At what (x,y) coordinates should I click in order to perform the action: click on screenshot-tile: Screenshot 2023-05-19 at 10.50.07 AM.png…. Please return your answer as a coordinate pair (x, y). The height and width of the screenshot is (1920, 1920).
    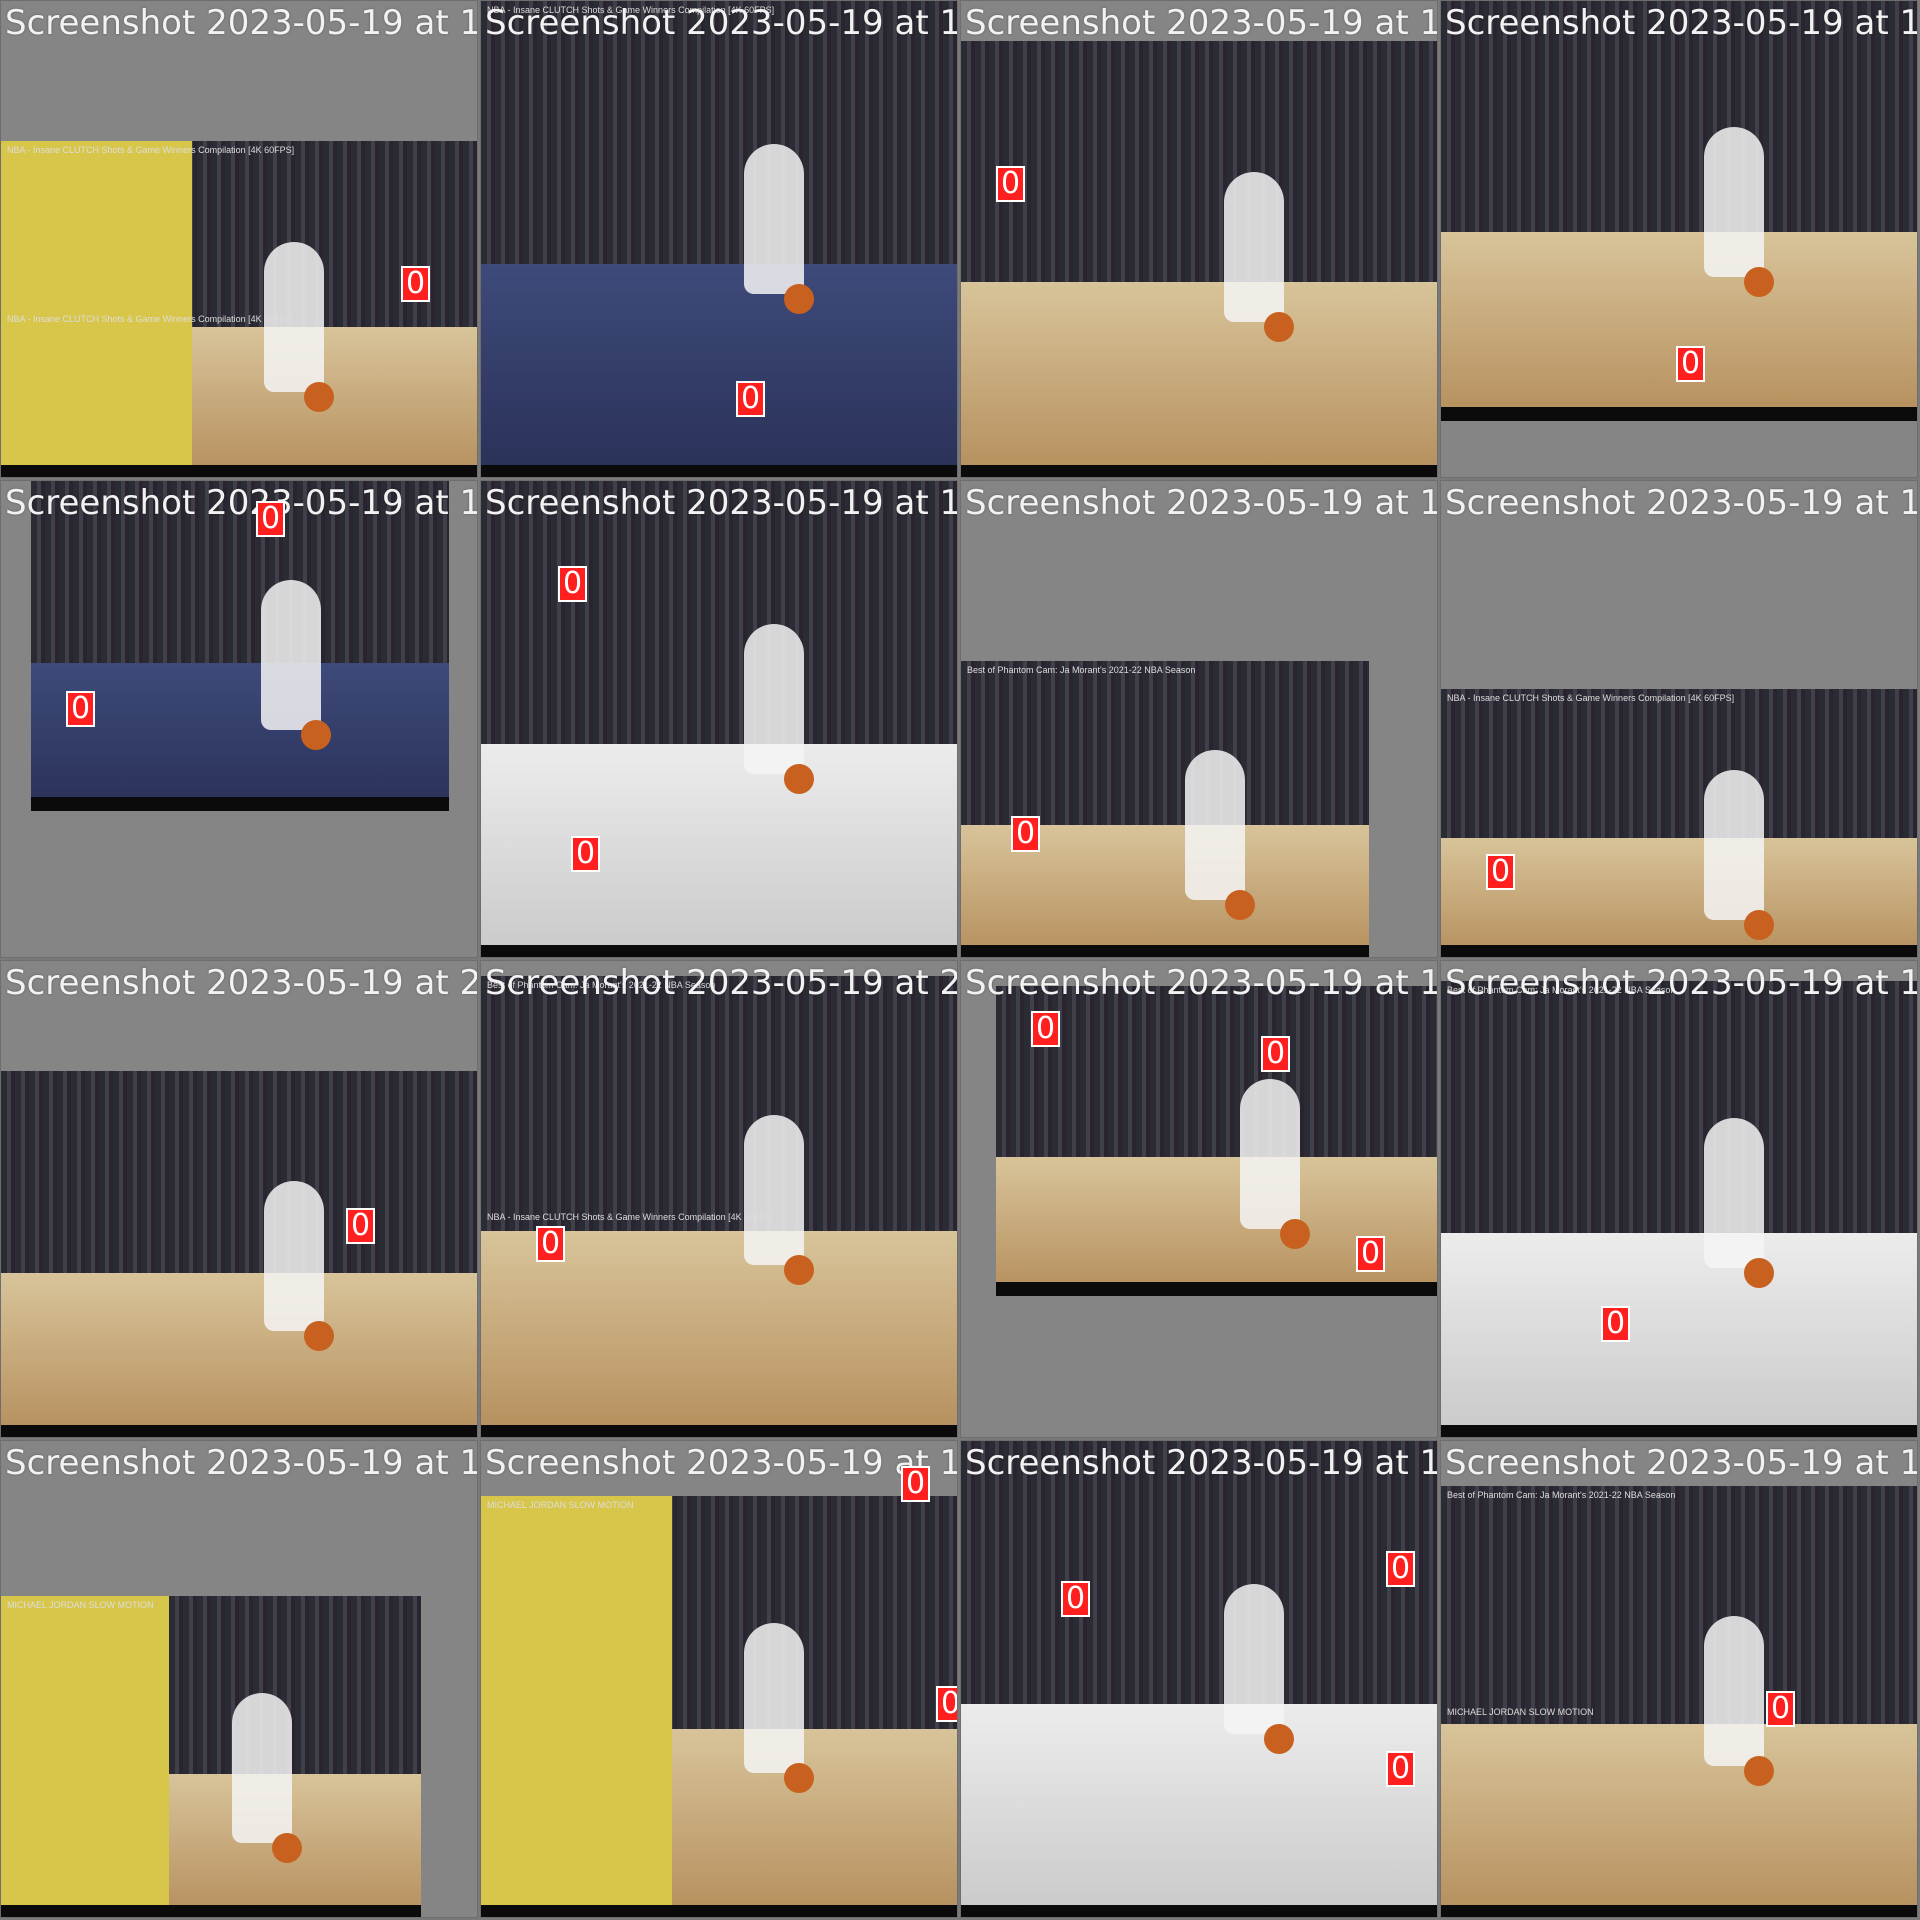
    Looking at the image, I should click on (1199, 239).